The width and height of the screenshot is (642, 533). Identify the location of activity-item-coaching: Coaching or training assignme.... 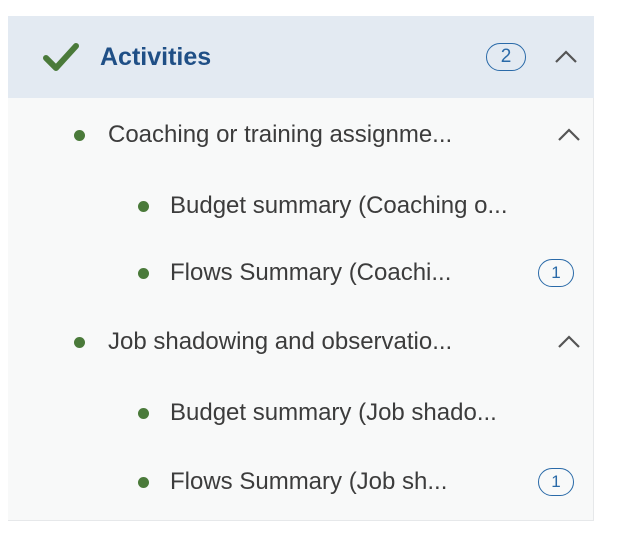
(301, 135).